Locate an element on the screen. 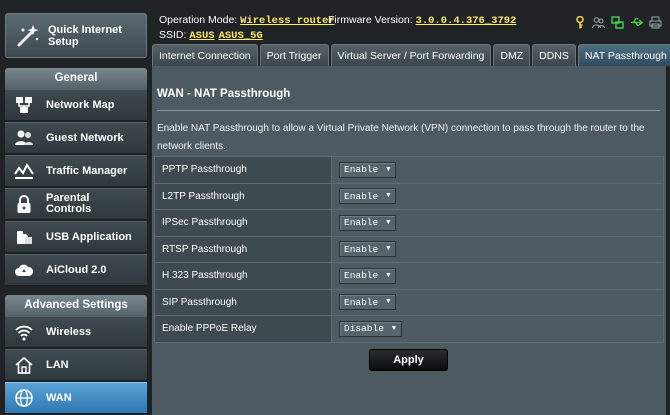 The height and width of the screenshot is (415, 670). sidebar-item-label: Network Map is located at coordinates (80, 104).